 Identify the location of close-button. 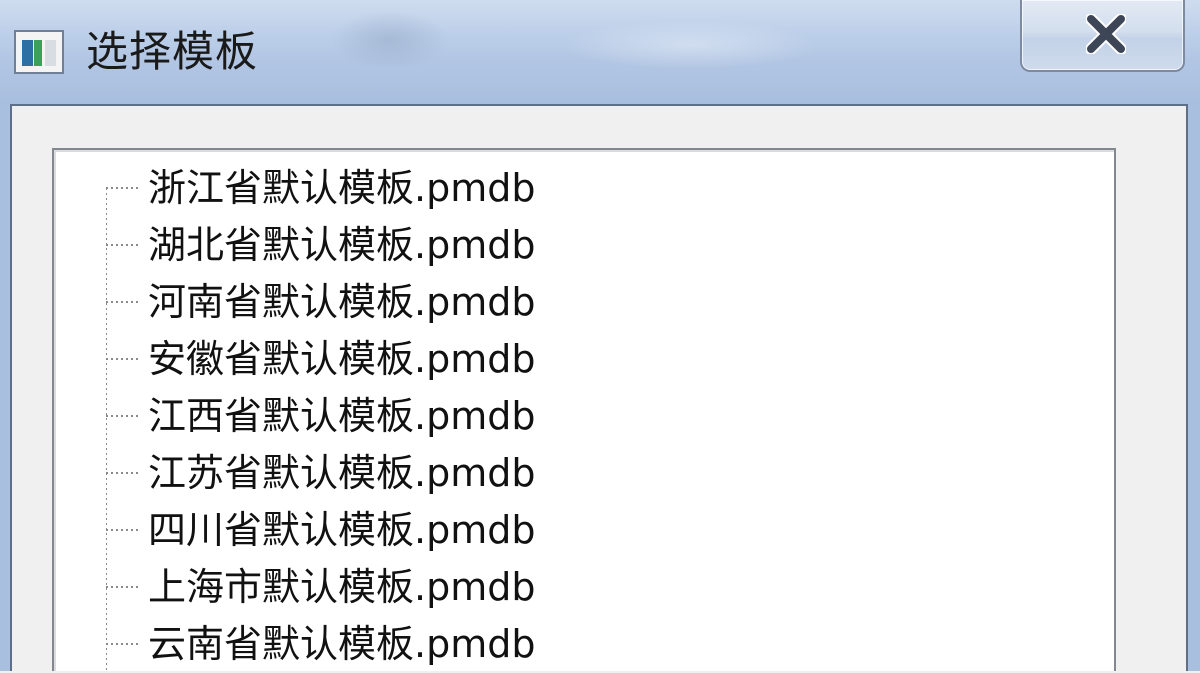
(1102, 36).